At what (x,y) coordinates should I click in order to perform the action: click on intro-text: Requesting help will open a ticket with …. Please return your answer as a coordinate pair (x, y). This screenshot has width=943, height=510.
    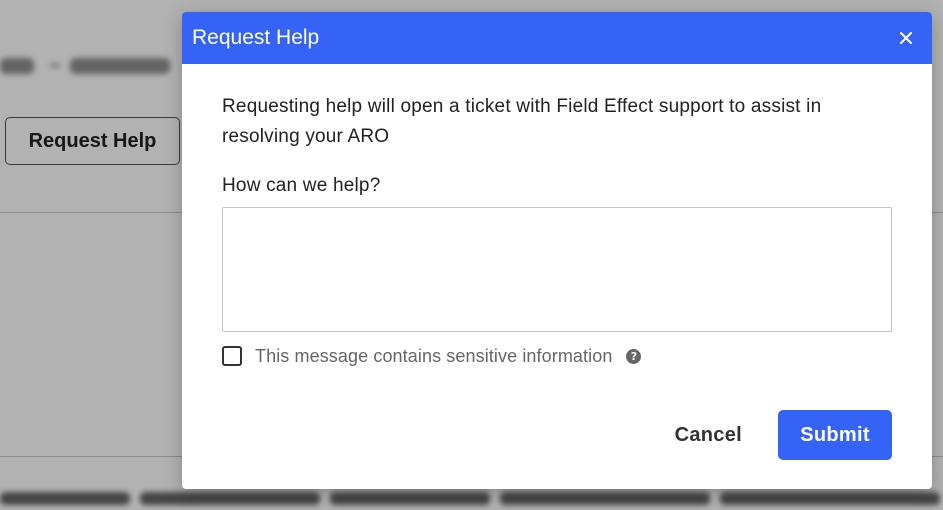
    Looking at the image, I should click on (522, 121).